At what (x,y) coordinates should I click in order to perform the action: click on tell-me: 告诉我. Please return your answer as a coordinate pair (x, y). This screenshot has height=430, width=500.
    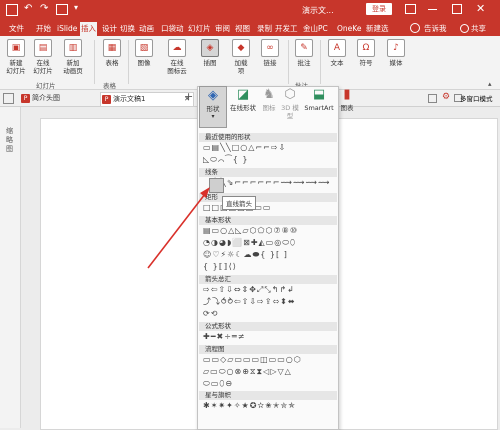
    Looking at the image, I should click on (435, 29).